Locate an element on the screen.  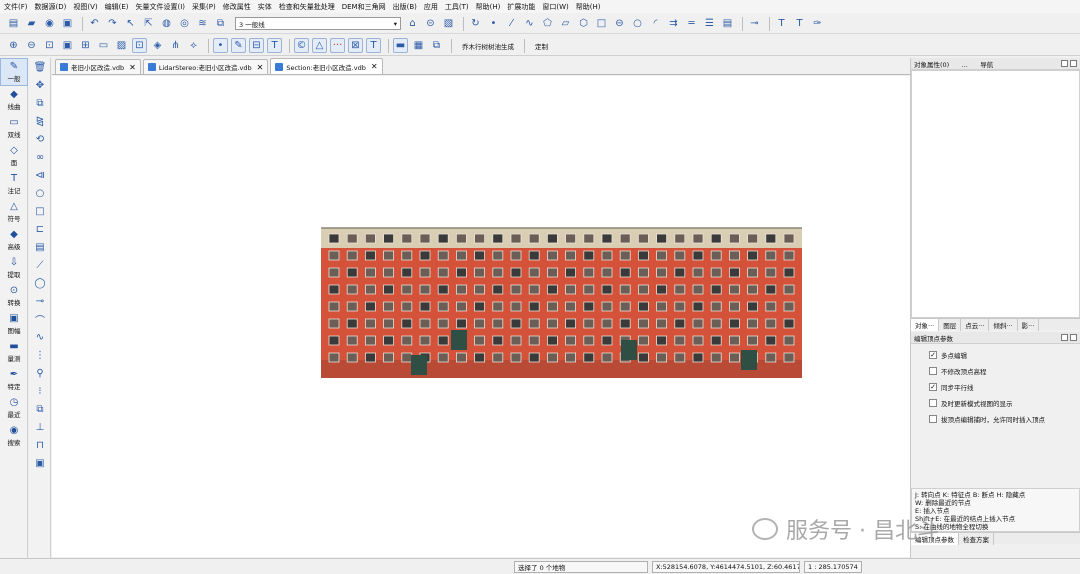
select-arrow-icon: ↖ is located at coordinates (130, 23).